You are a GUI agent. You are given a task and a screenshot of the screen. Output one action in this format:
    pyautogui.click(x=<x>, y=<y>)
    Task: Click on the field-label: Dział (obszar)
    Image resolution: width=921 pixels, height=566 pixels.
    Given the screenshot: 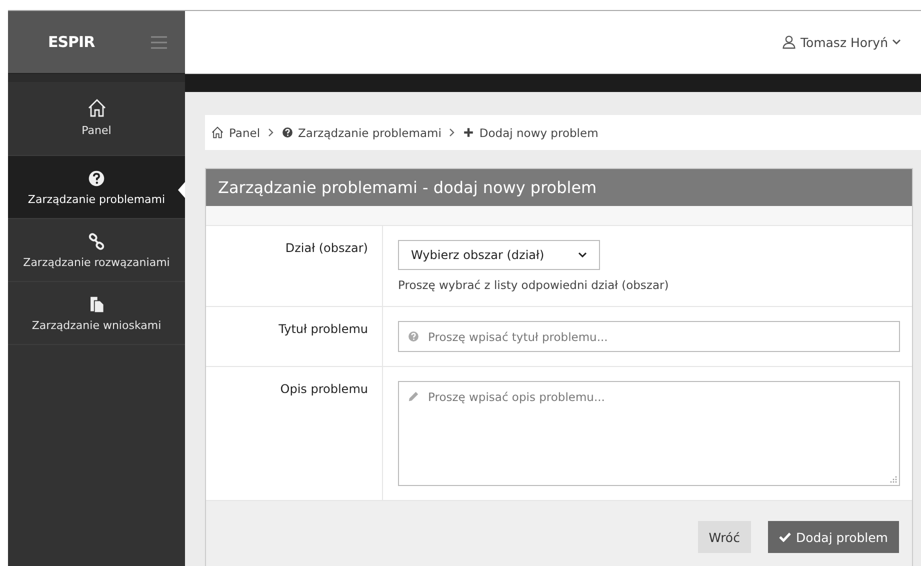 What is the action you would take?
    pyautogui.click(x=326, y=248)
    